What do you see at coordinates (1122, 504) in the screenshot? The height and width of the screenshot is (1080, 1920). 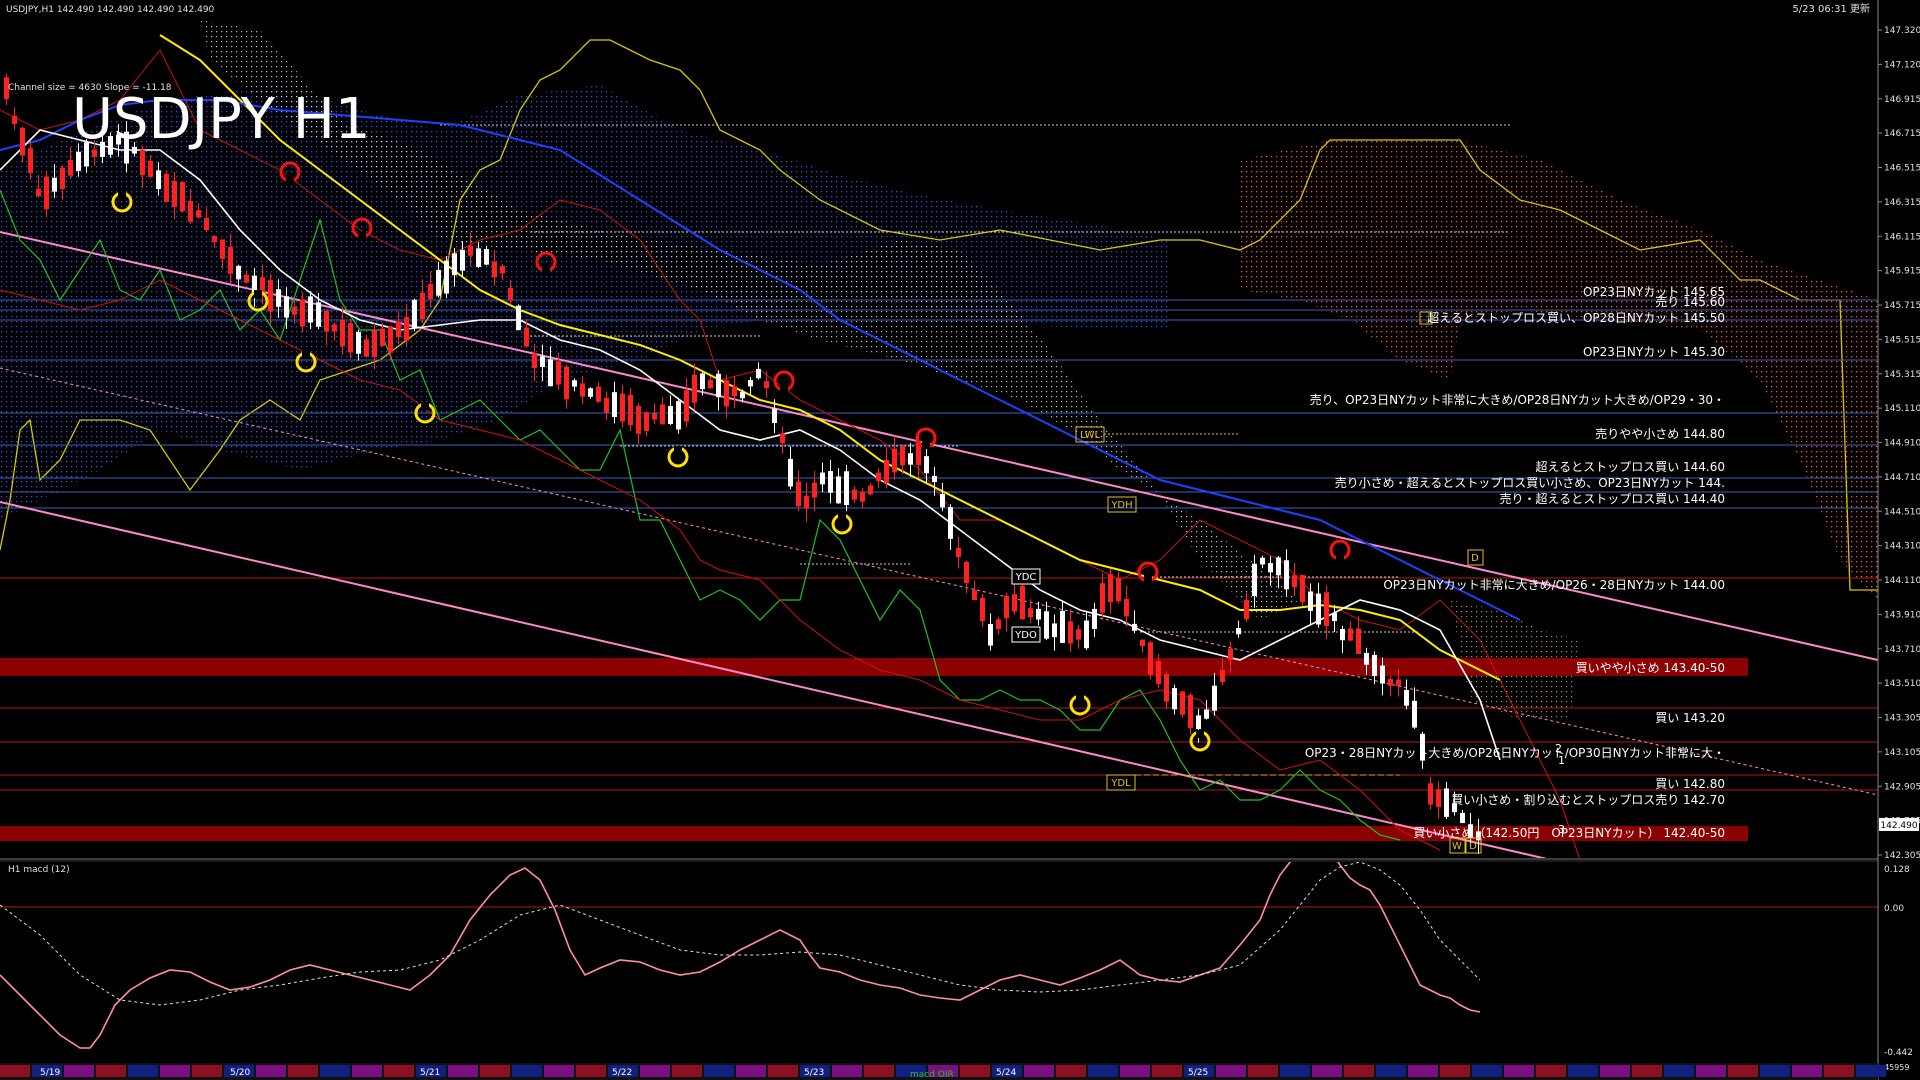 I see `marker-ydh: YDH` at bounding box center [1122, 504].